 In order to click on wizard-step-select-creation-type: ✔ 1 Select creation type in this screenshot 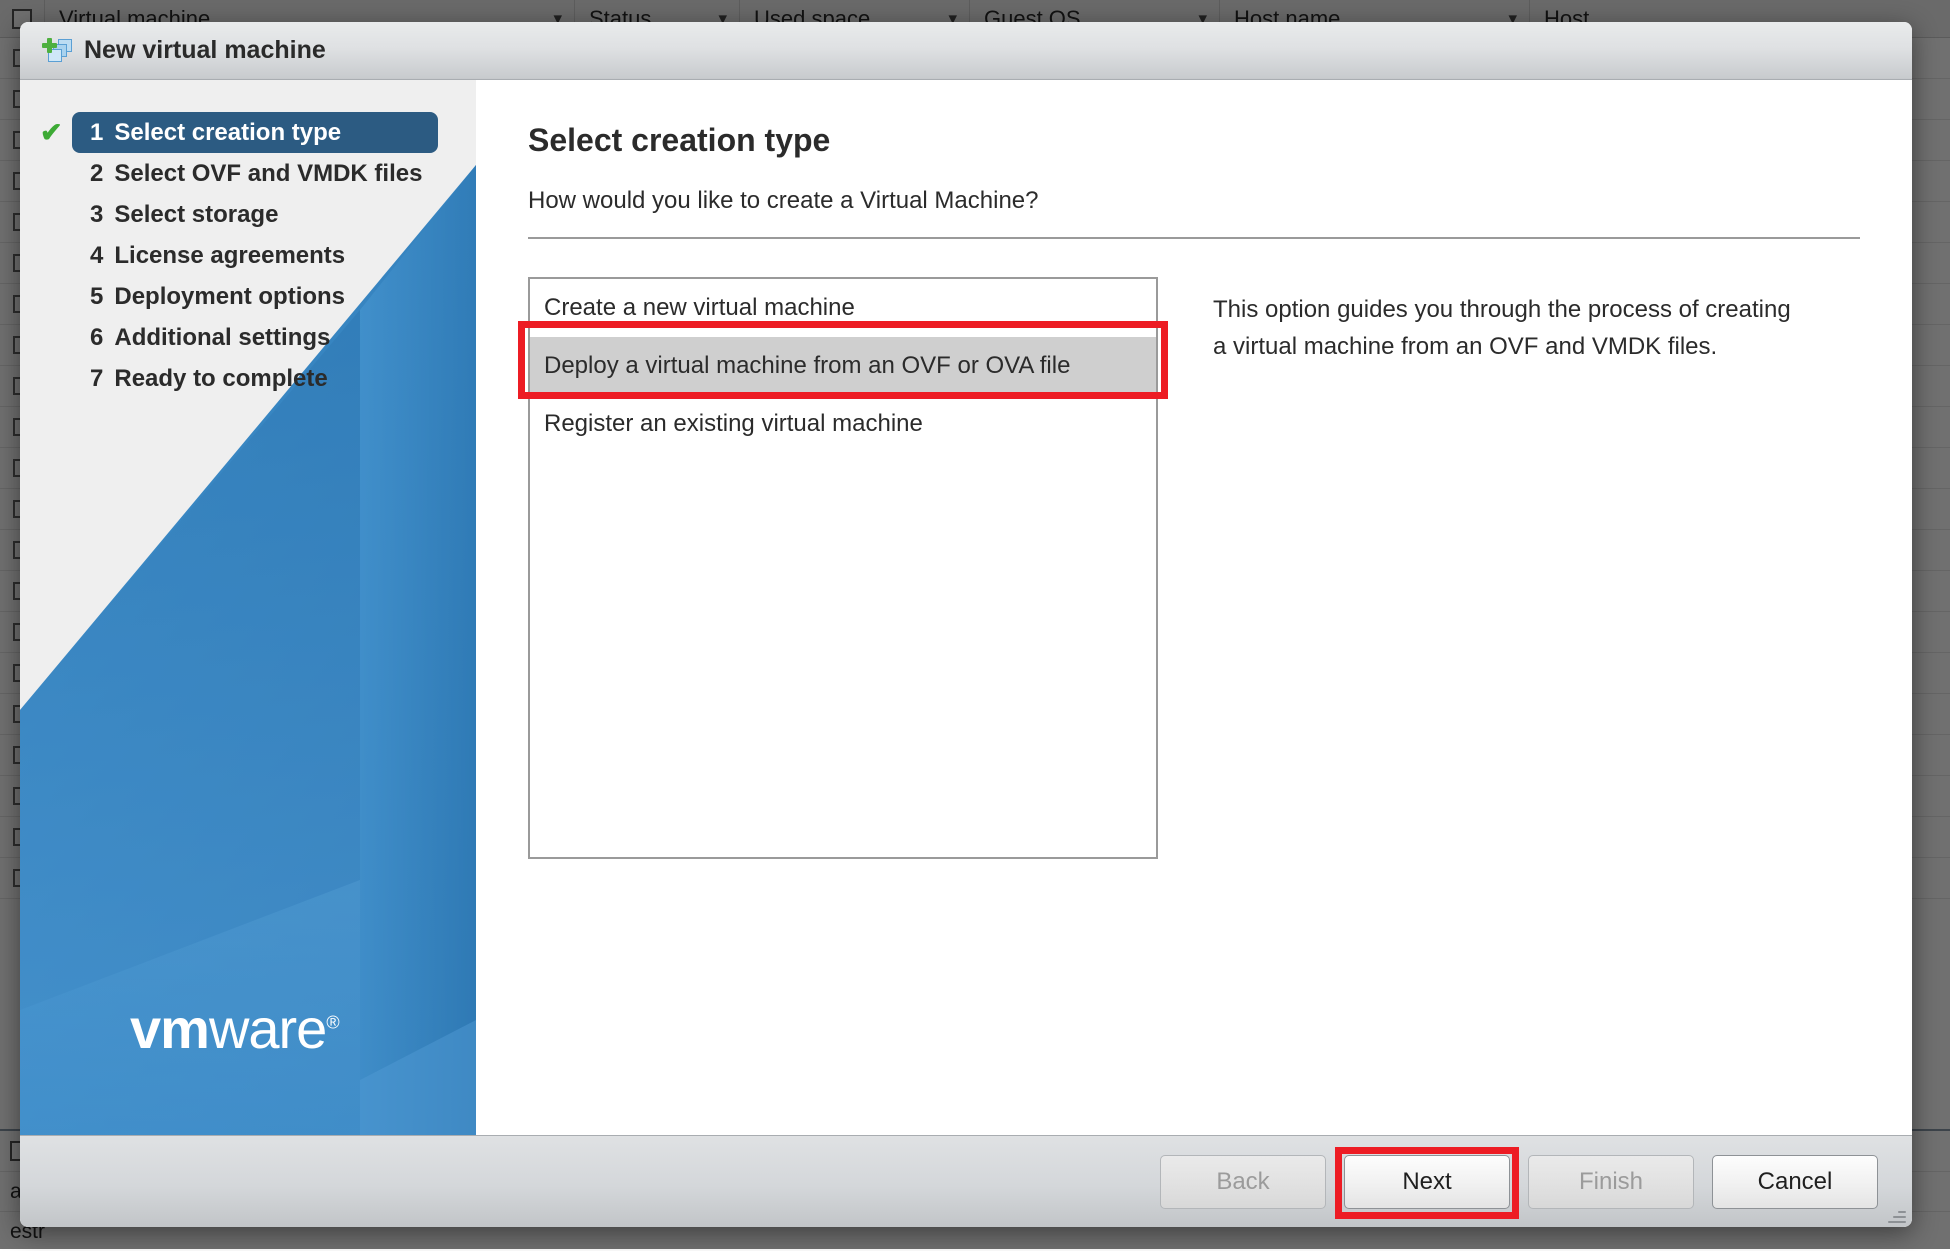, I will do `click(248, 132)`.